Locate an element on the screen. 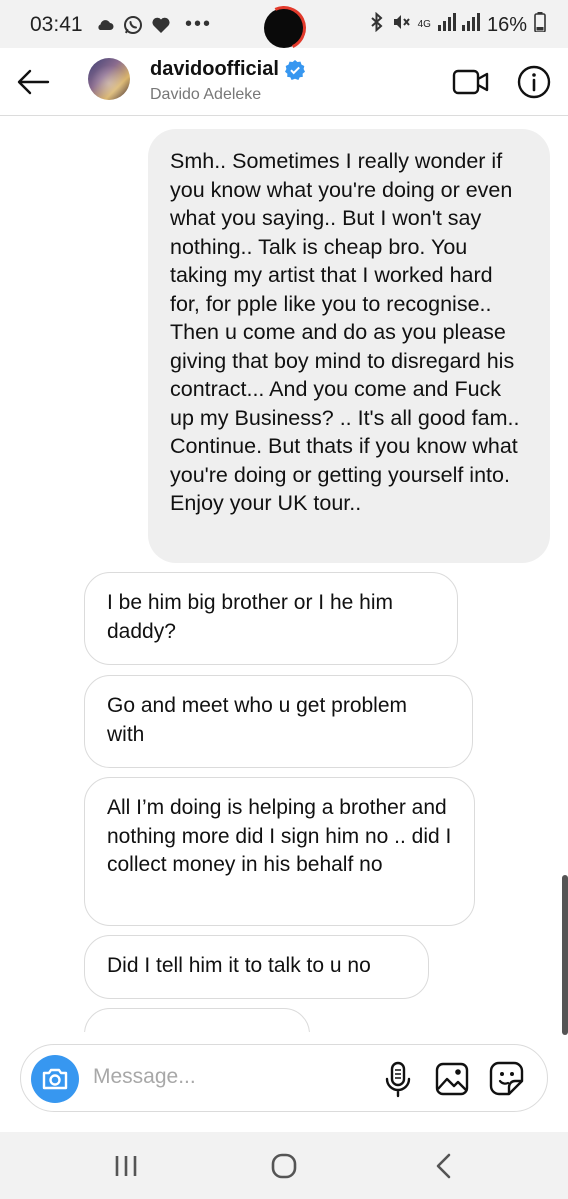 This screenshot has width=568, height=1199. camera-button is located at coordinates (55, 1079).